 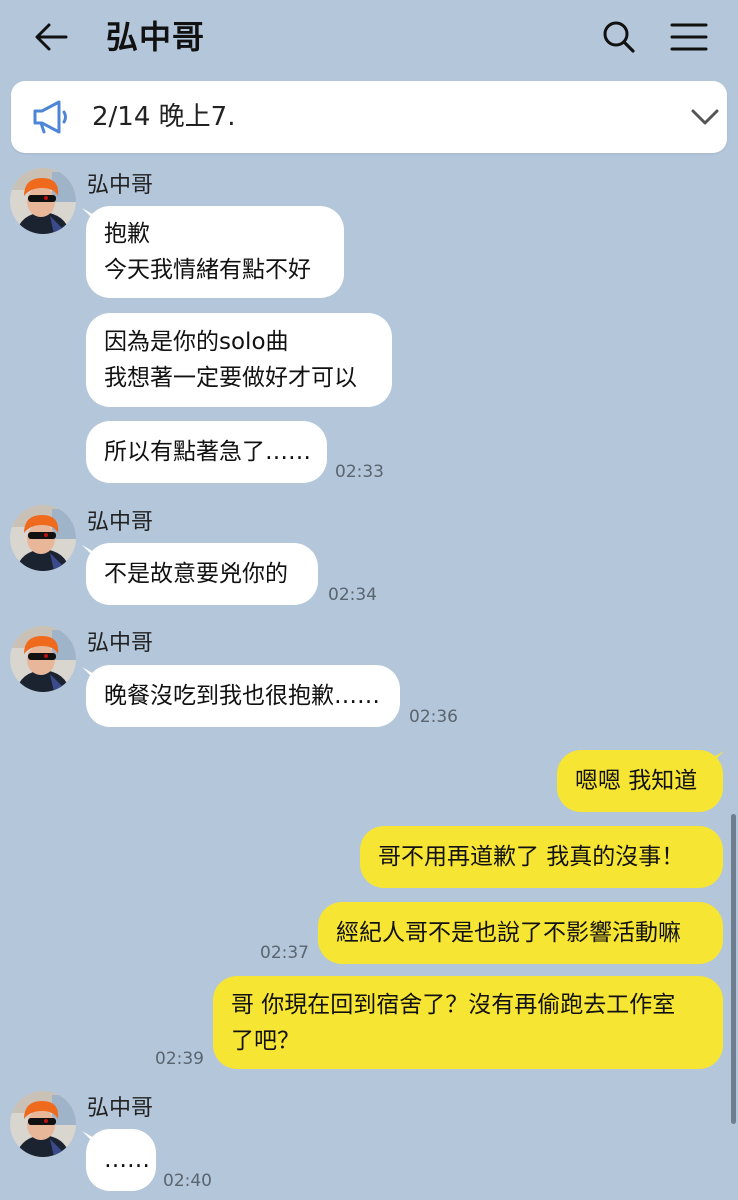 I want to click on message-time: 02:33, so click(x=359, y=472).